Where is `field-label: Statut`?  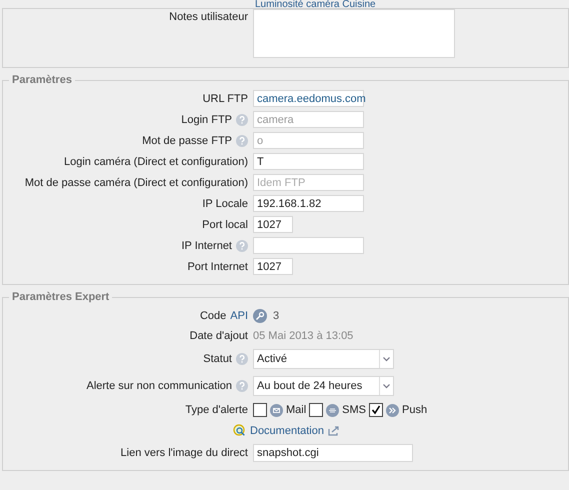
field-label: Statut is located at coordinates (217, 359).